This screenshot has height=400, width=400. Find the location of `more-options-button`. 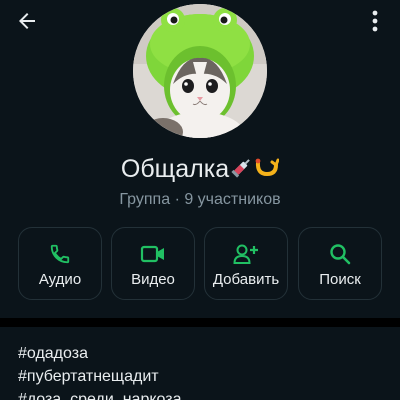

more-options-button is located at coordinates (375, 21).